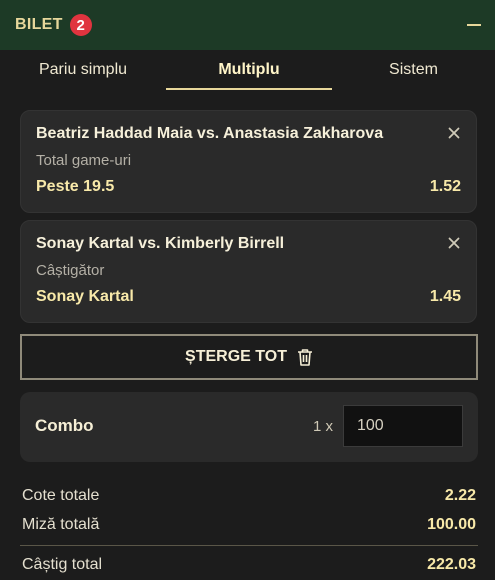 The image size is (495, 580). What do you see at coordinates (75, 186) in the screenshot?
I see `bet-selection: Peste 19.5` at bounding box center [75, 186].